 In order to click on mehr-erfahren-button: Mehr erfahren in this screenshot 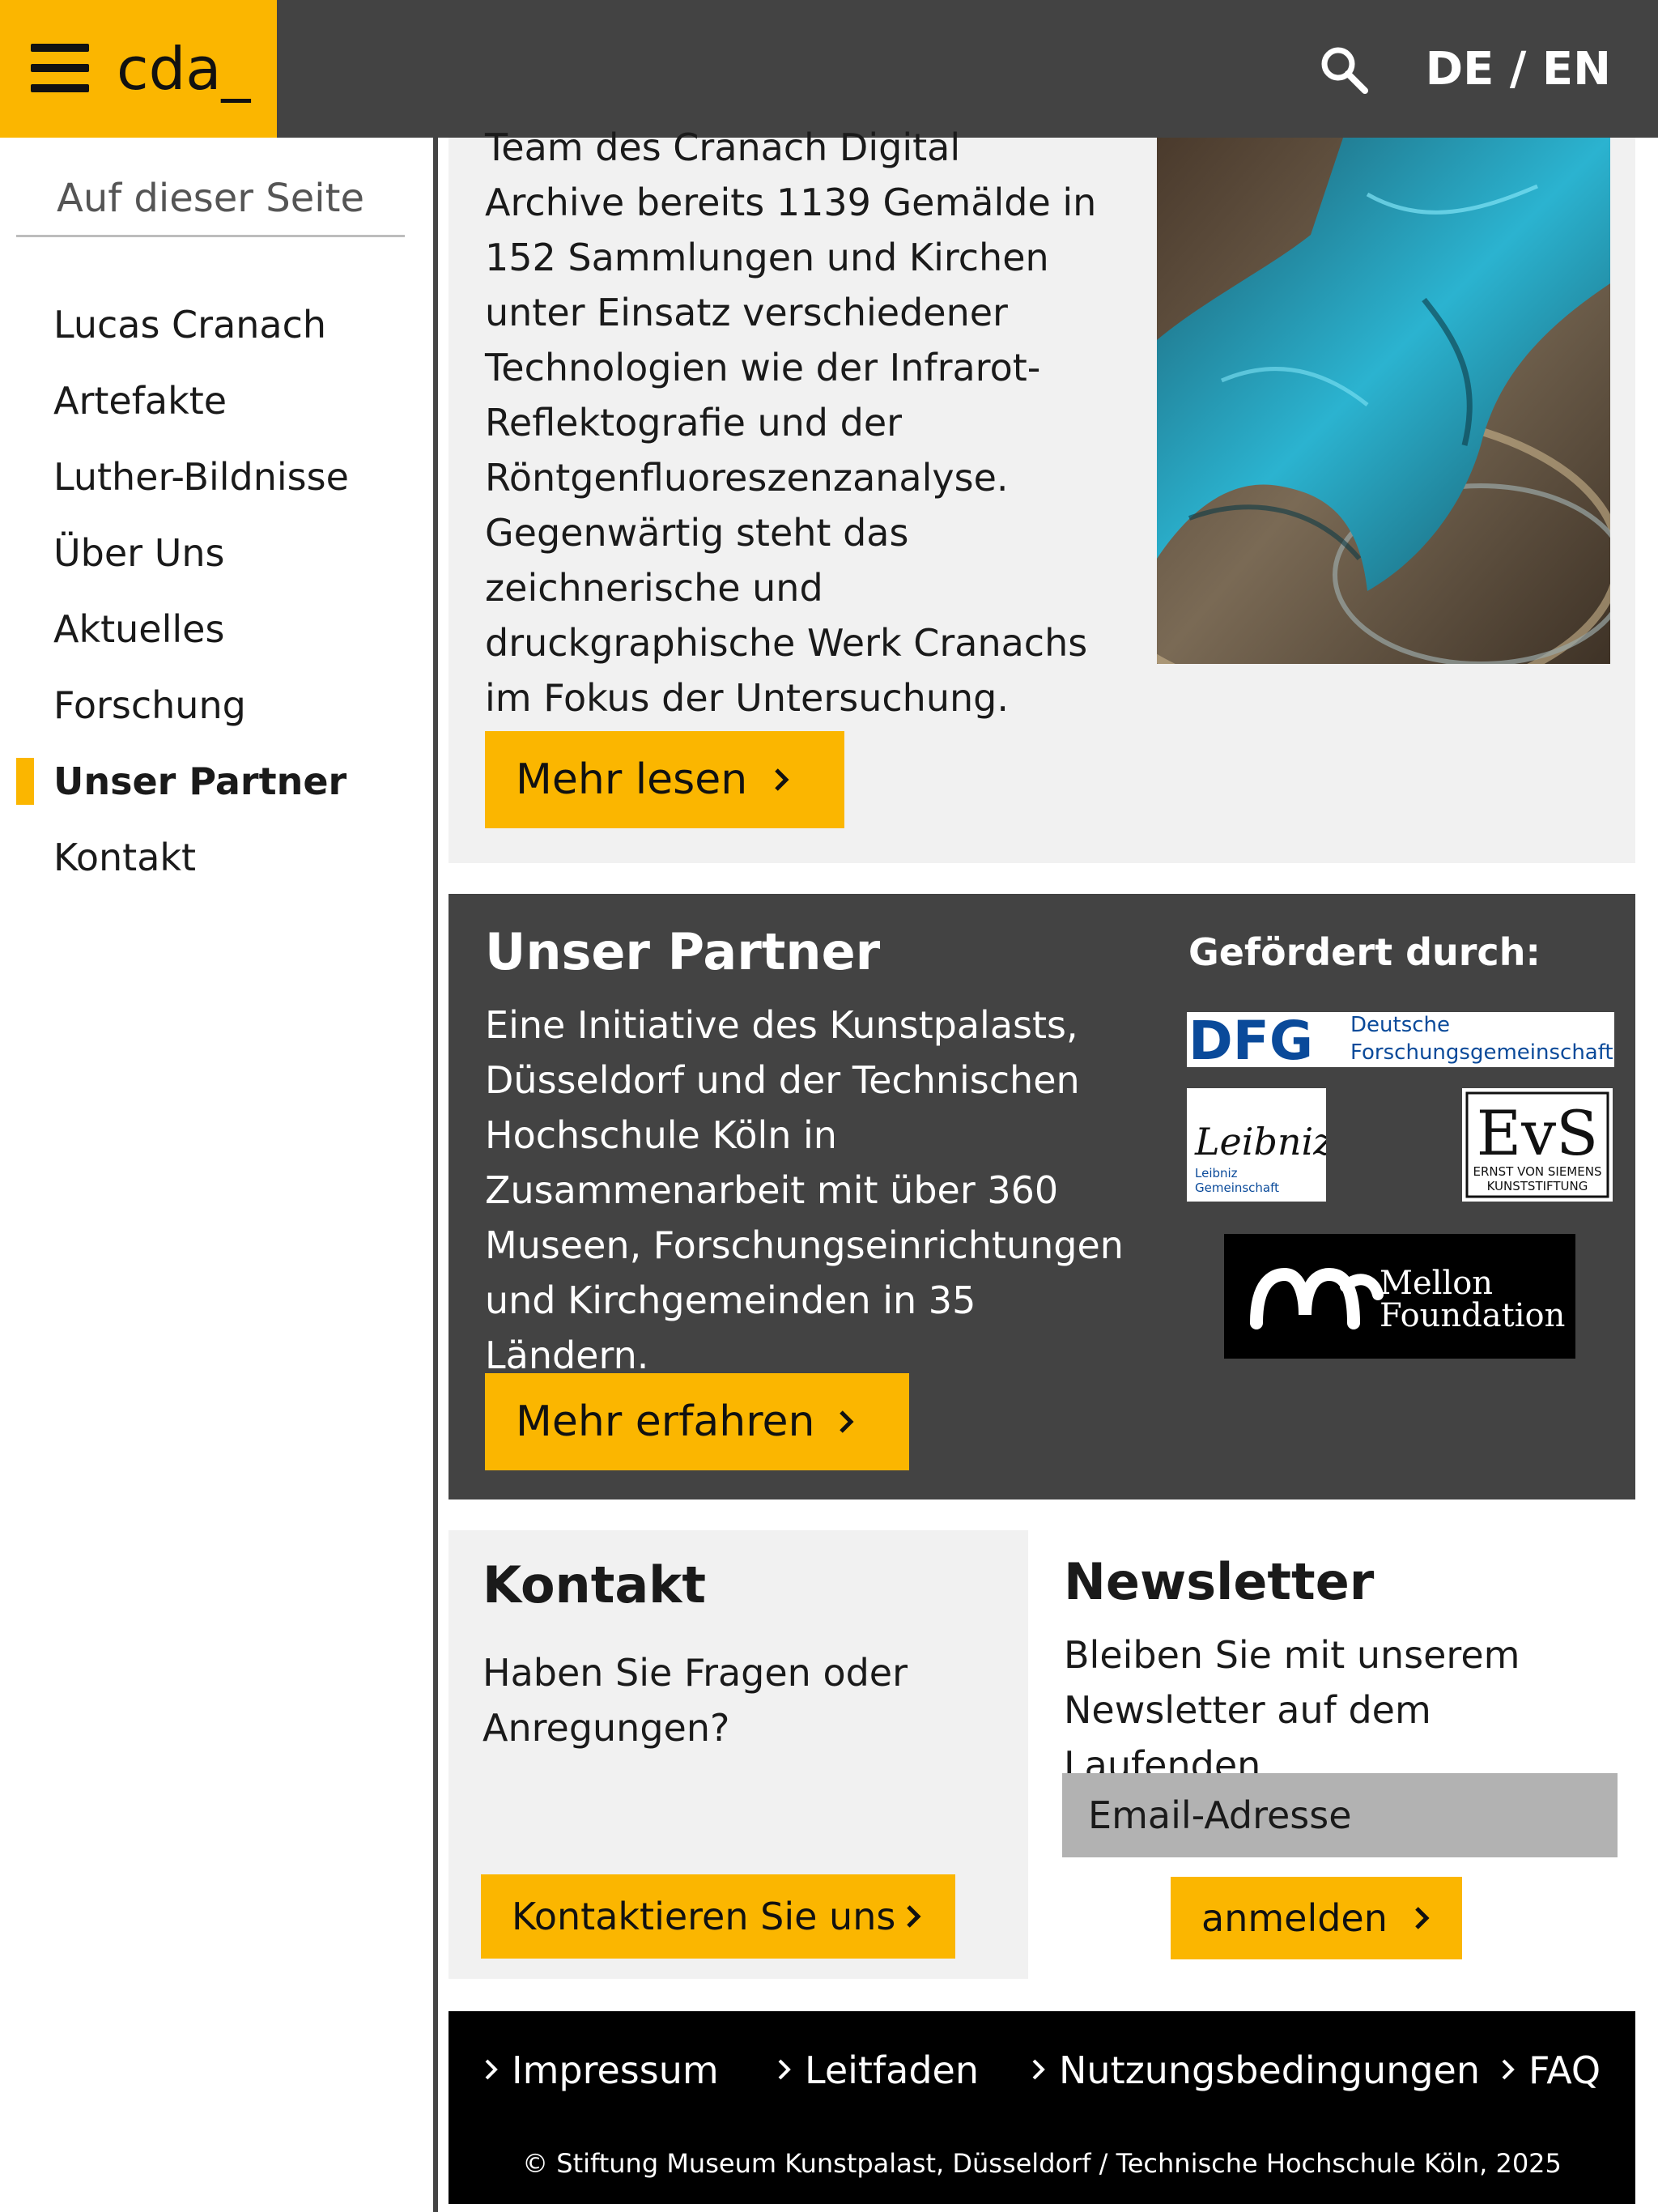, I will do `click(697, 1422)`.